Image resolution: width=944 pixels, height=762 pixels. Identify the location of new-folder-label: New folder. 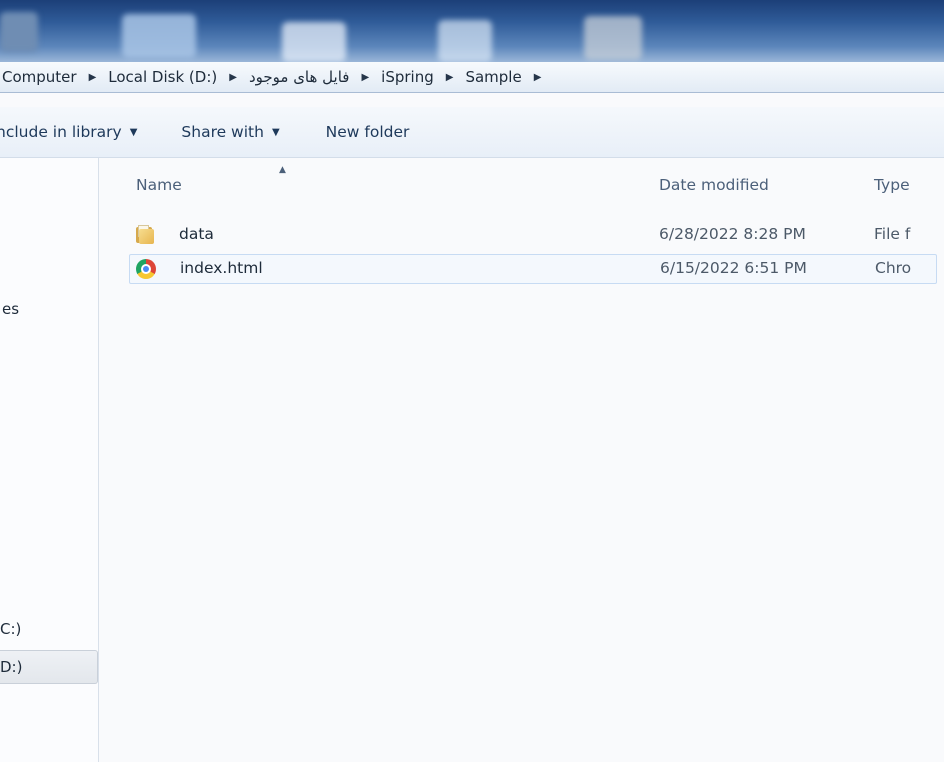
(367, 132).